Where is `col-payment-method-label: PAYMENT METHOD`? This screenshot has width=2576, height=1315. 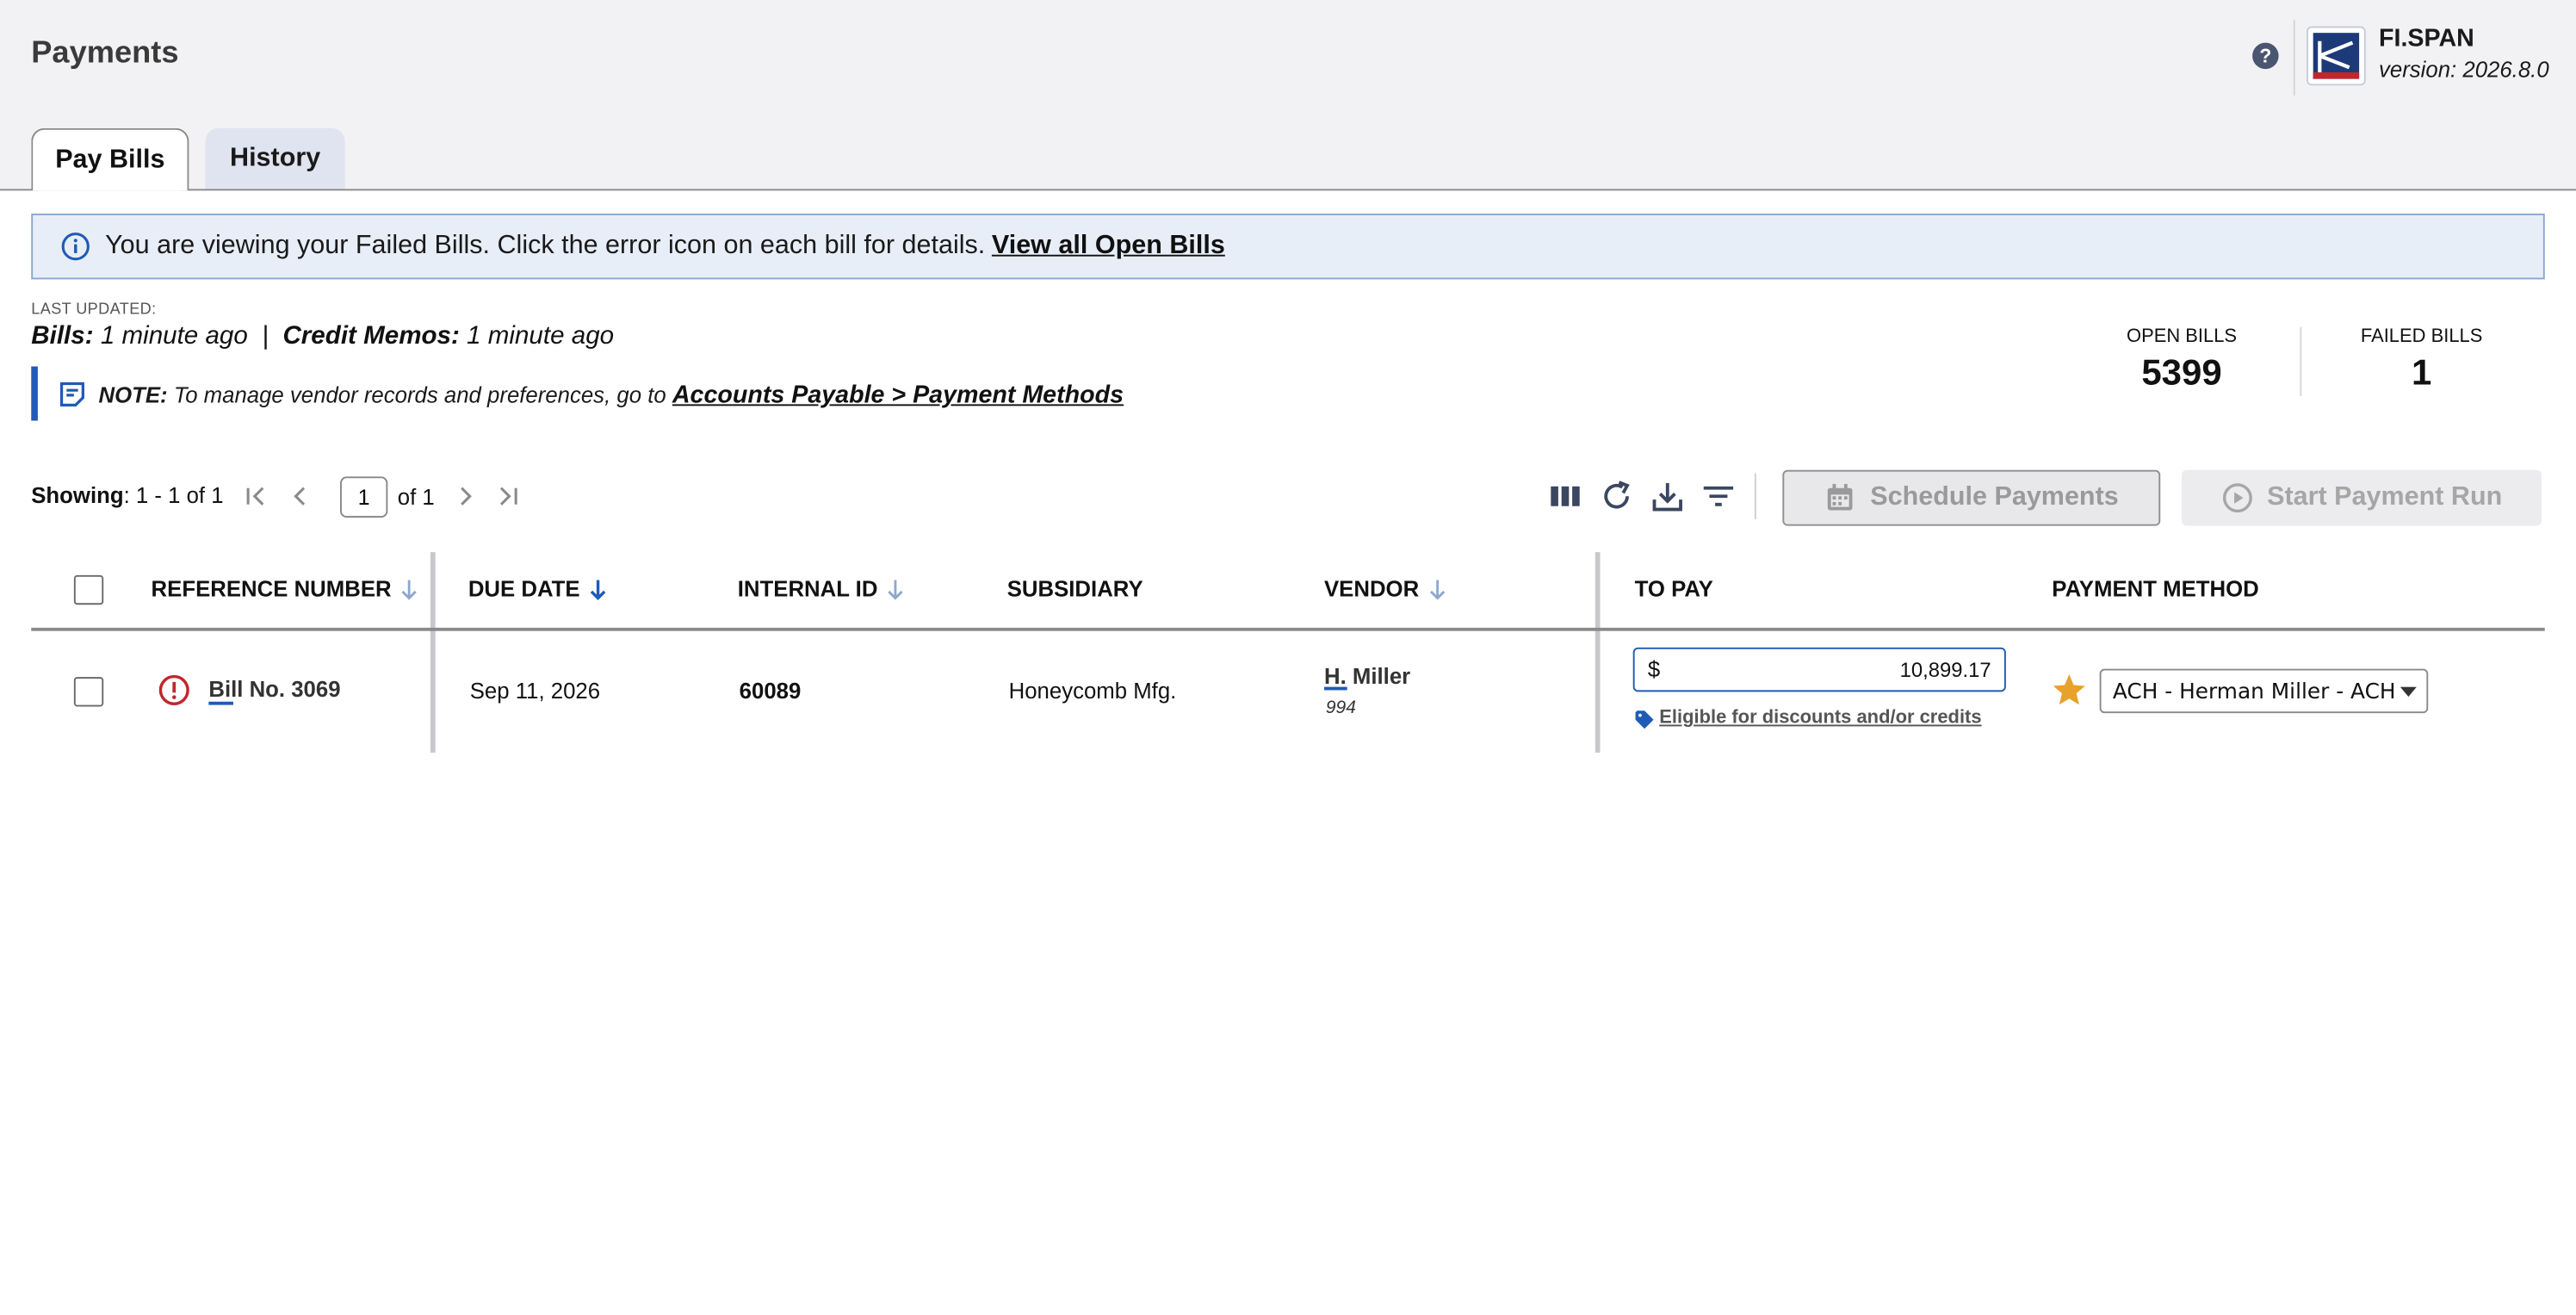 col-payment-method-label: PAYMENT METHOD is located at coordinates (2155, 589).